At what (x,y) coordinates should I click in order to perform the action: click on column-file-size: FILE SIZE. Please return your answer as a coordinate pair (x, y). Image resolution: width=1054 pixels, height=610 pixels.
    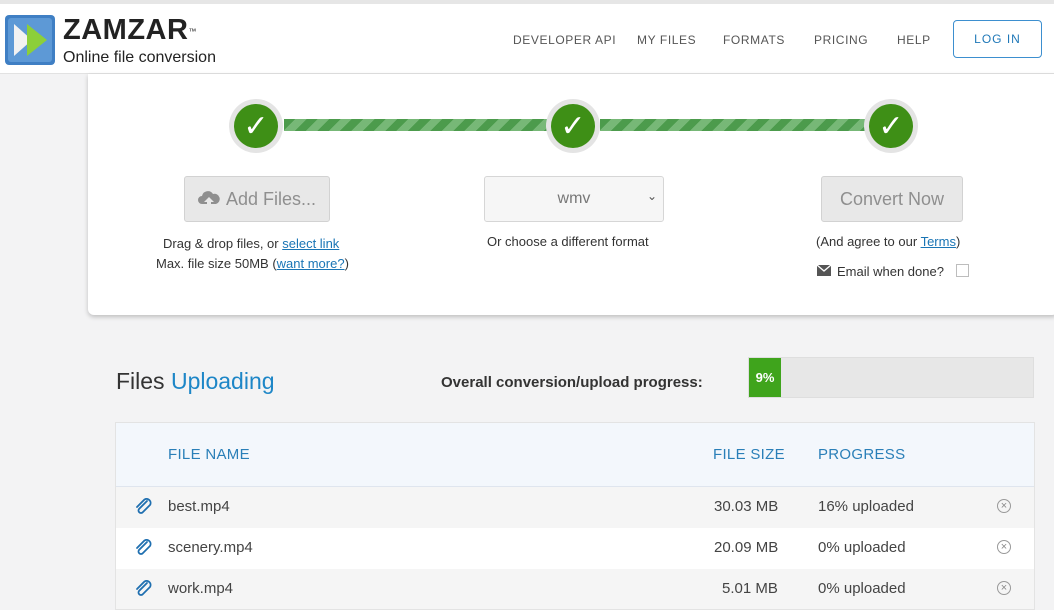
    Looking at the image, I should click on (749, 454).